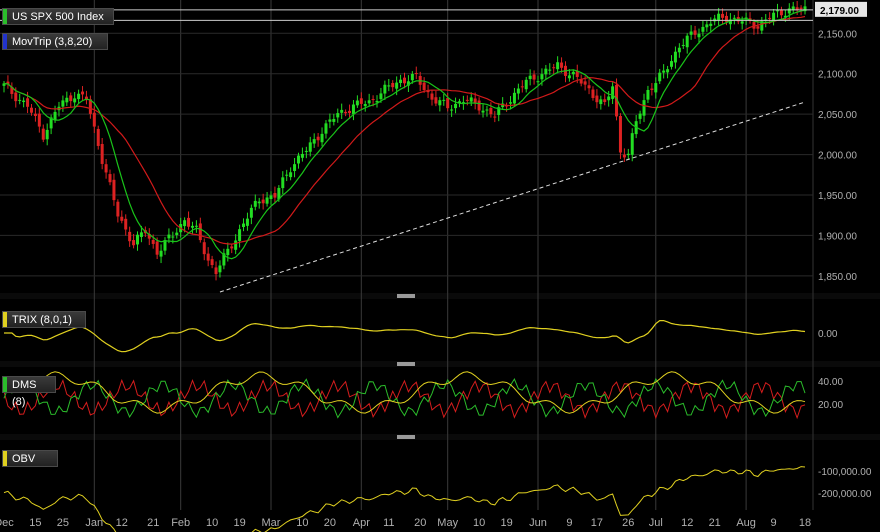 This screenshot has height=532, width=880. What do you see at coordinates (29, 392) in the screenshot?
I see `legend-dms: DMS (8)` at bounding box center [29, 392].